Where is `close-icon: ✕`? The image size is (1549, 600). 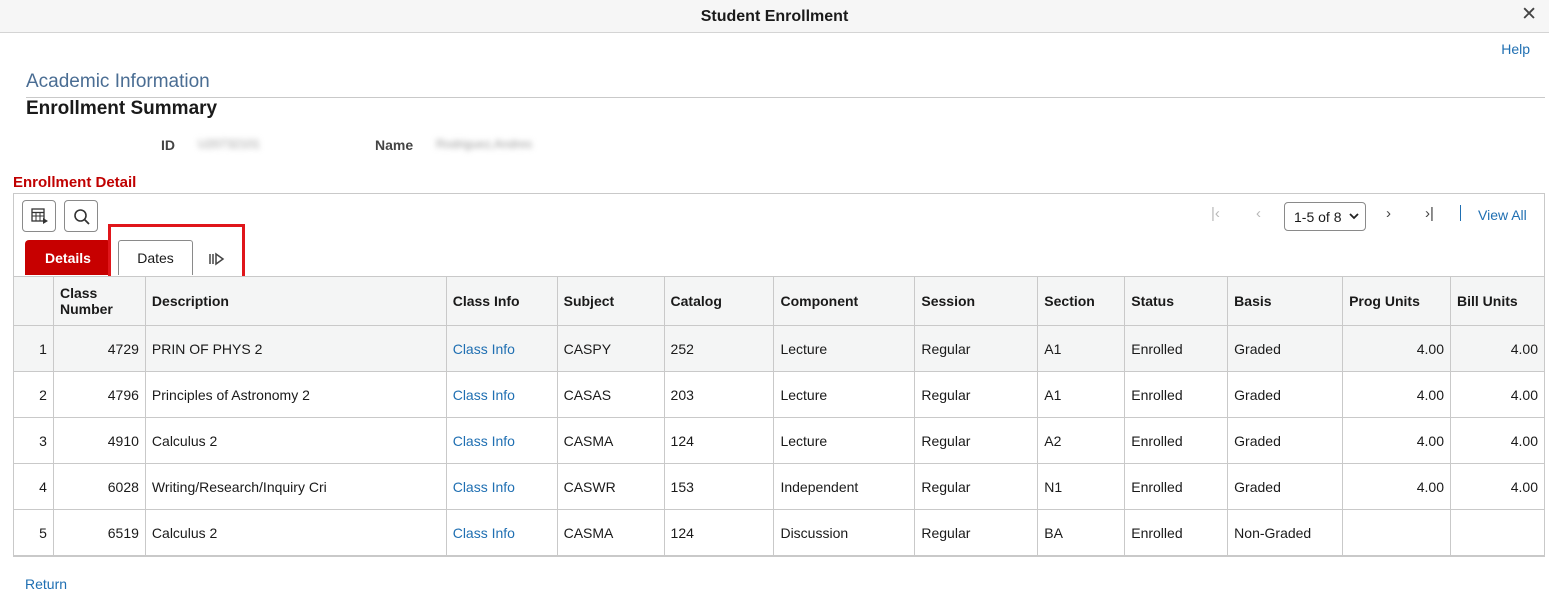 close-icon: ✕ is located at coordinates (1529, 15).